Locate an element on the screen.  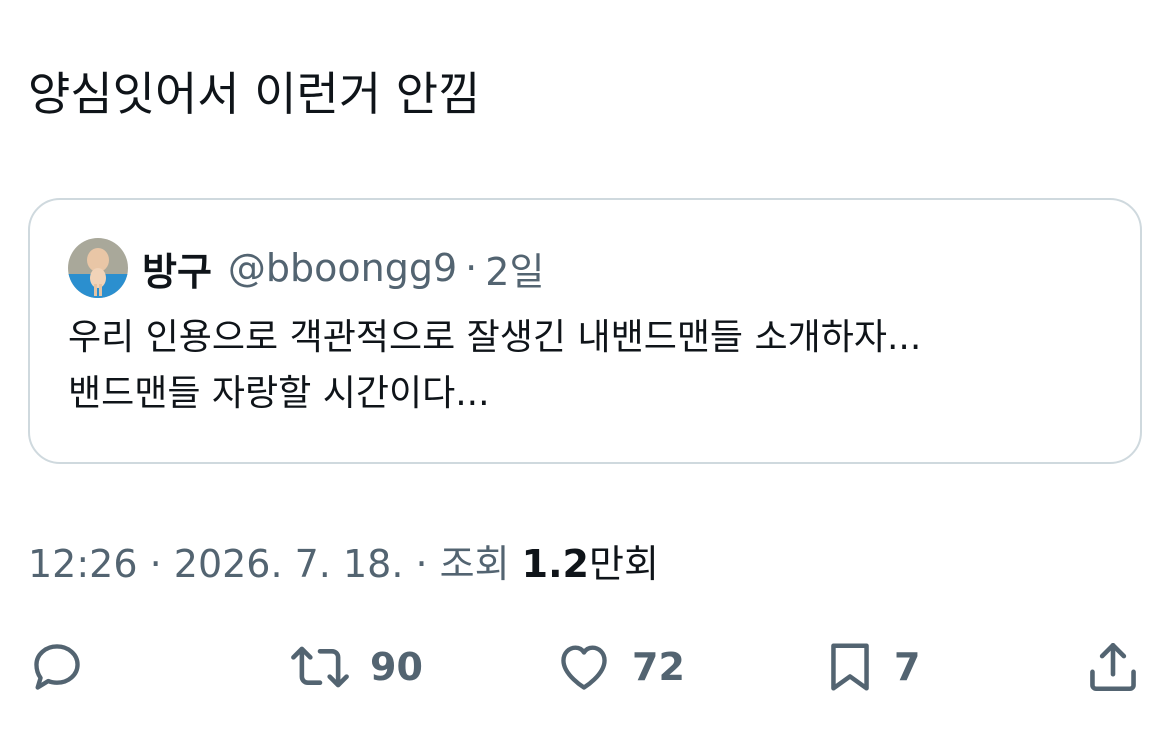
quoted-author-handle: @bboongg9 is located at coordinates (342, 268).